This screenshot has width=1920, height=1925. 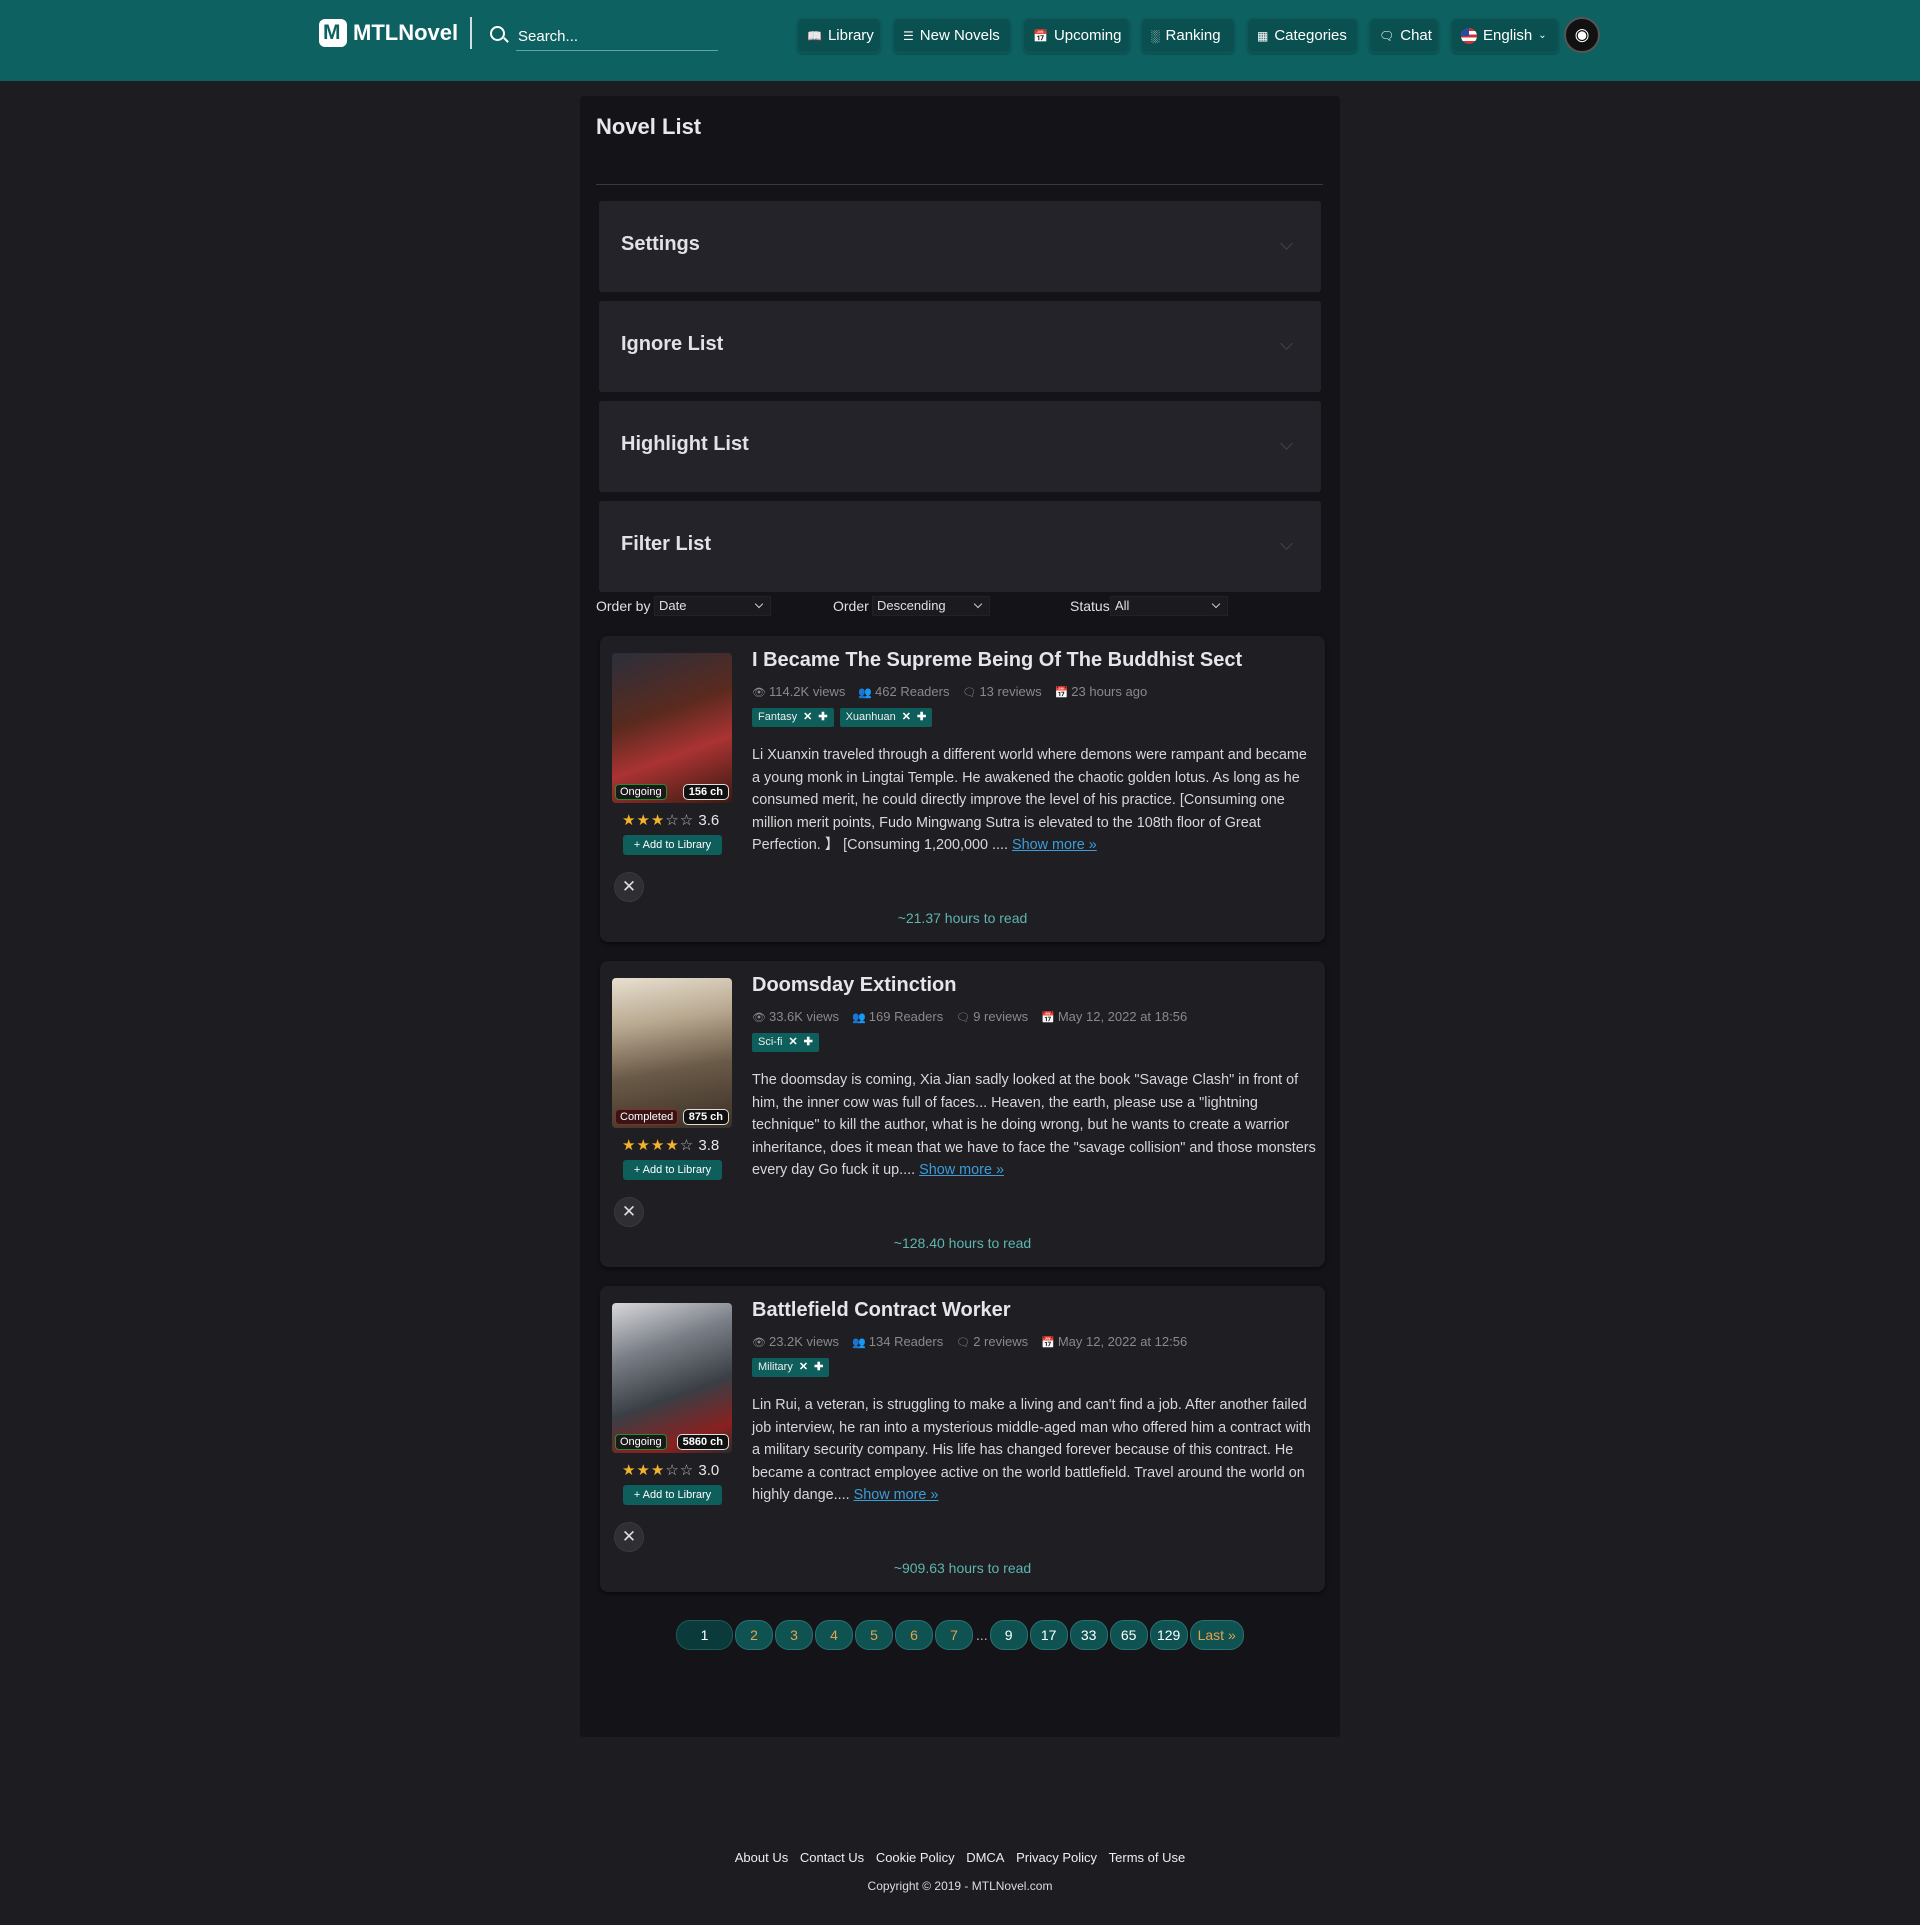 I want to click on last-page-link: Last », so click(x=1216, y=1635).